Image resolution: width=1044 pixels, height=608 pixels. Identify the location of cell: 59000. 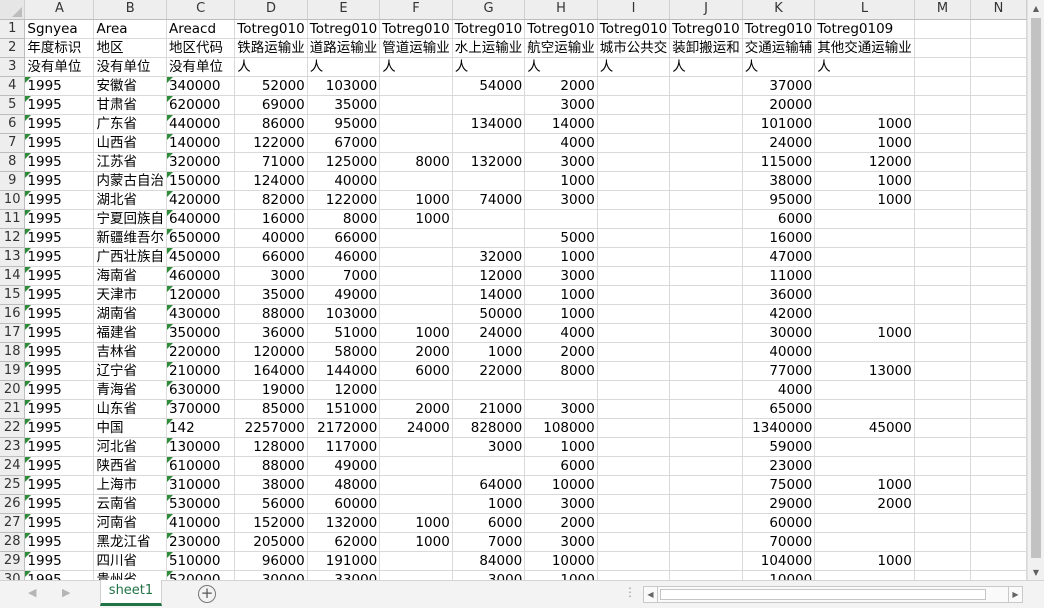
(779, 447).